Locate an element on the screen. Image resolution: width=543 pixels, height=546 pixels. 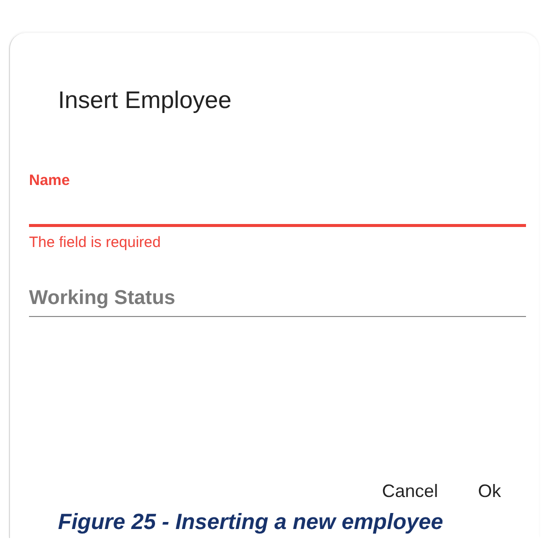
figure-caption: Figure 25 - Inserting a new employee is located at coordinates (251, 522).